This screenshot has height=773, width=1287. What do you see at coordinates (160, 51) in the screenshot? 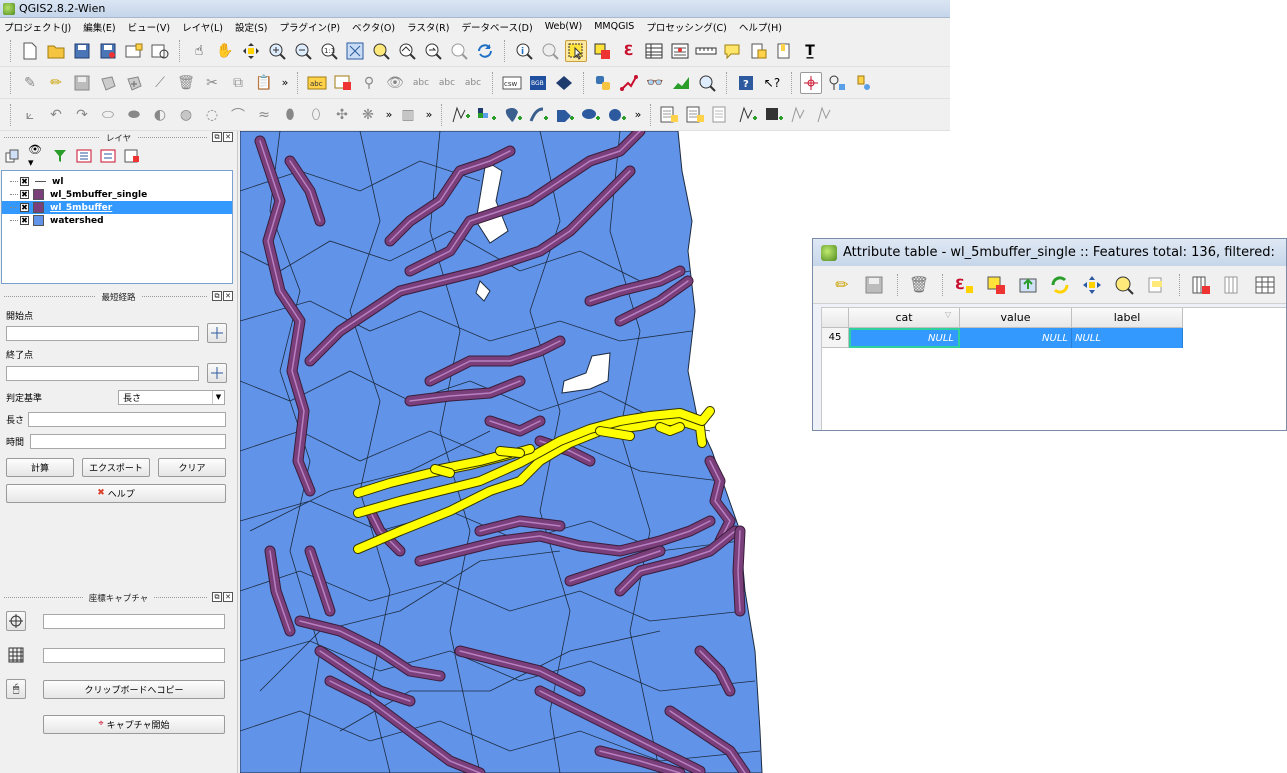
I see `composer-manager-icon` at bounding box center [160, 51].